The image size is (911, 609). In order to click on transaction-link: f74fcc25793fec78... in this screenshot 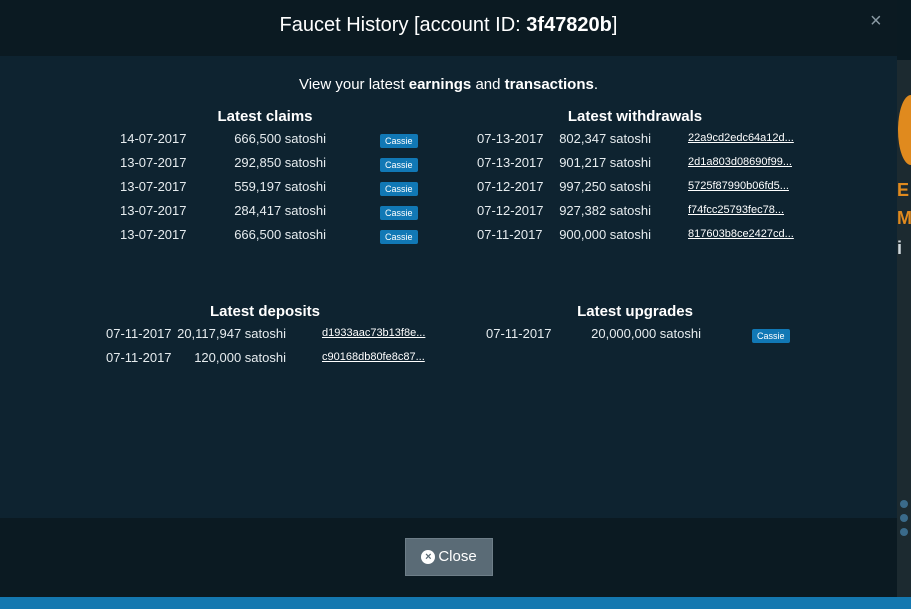, I will do `click(736, 210)`.